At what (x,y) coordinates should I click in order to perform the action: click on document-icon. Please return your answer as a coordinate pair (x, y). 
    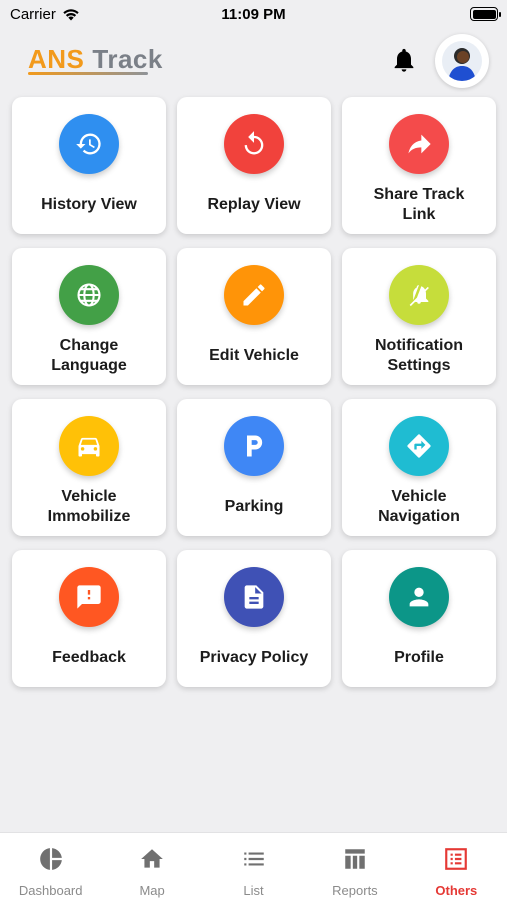
    Looking at the image, I should click on (254, 597).